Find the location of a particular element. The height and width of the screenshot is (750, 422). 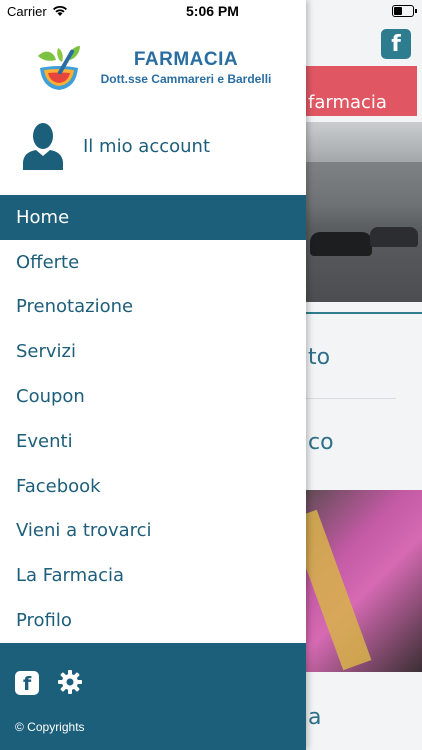

facebook-icon: f is located at coordinates (27, 683).